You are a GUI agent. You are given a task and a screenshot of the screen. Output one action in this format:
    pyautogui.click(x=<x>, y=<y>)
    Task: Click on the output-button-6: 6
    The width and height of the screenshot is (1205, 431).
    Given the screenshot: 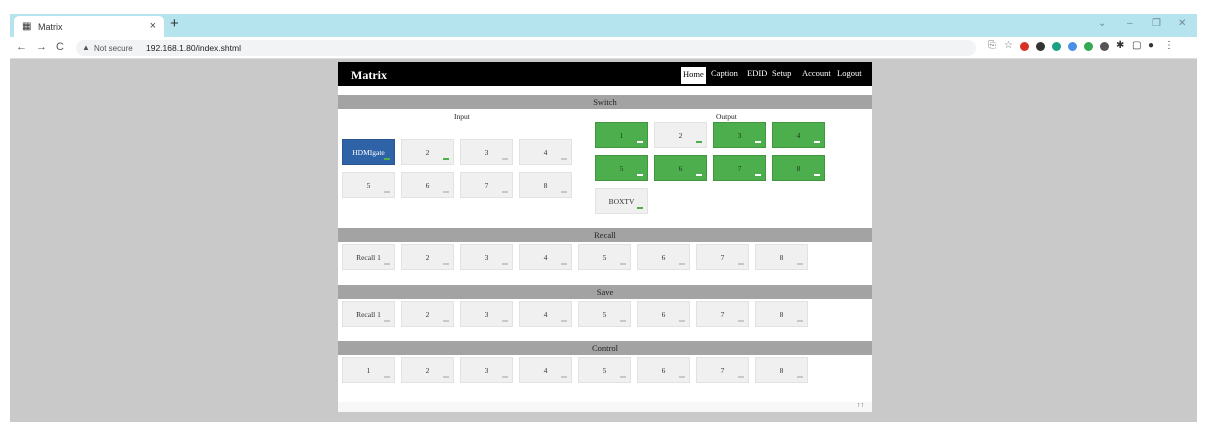 What is the action you would take?
    pyautogui.click(x=680, y=168)
    